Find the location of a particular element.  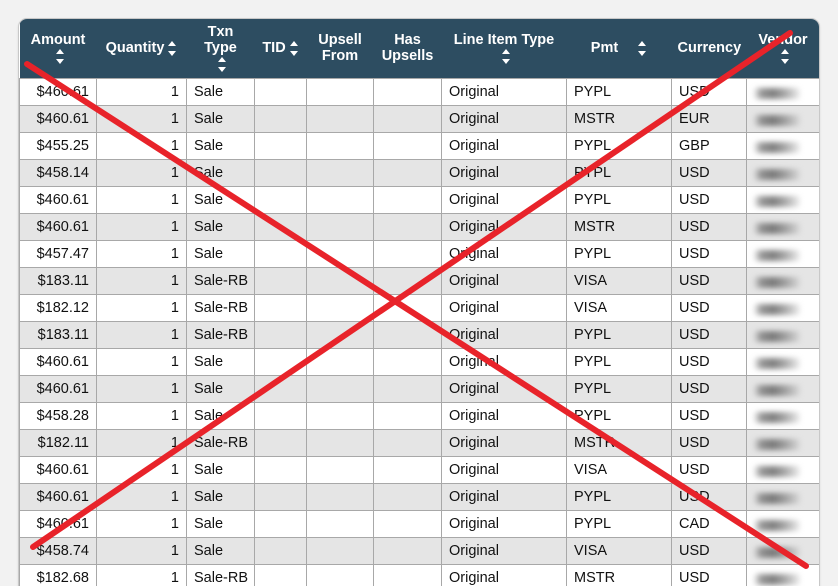

column-header-label: Upsell From is located at coordinates (340, 48).